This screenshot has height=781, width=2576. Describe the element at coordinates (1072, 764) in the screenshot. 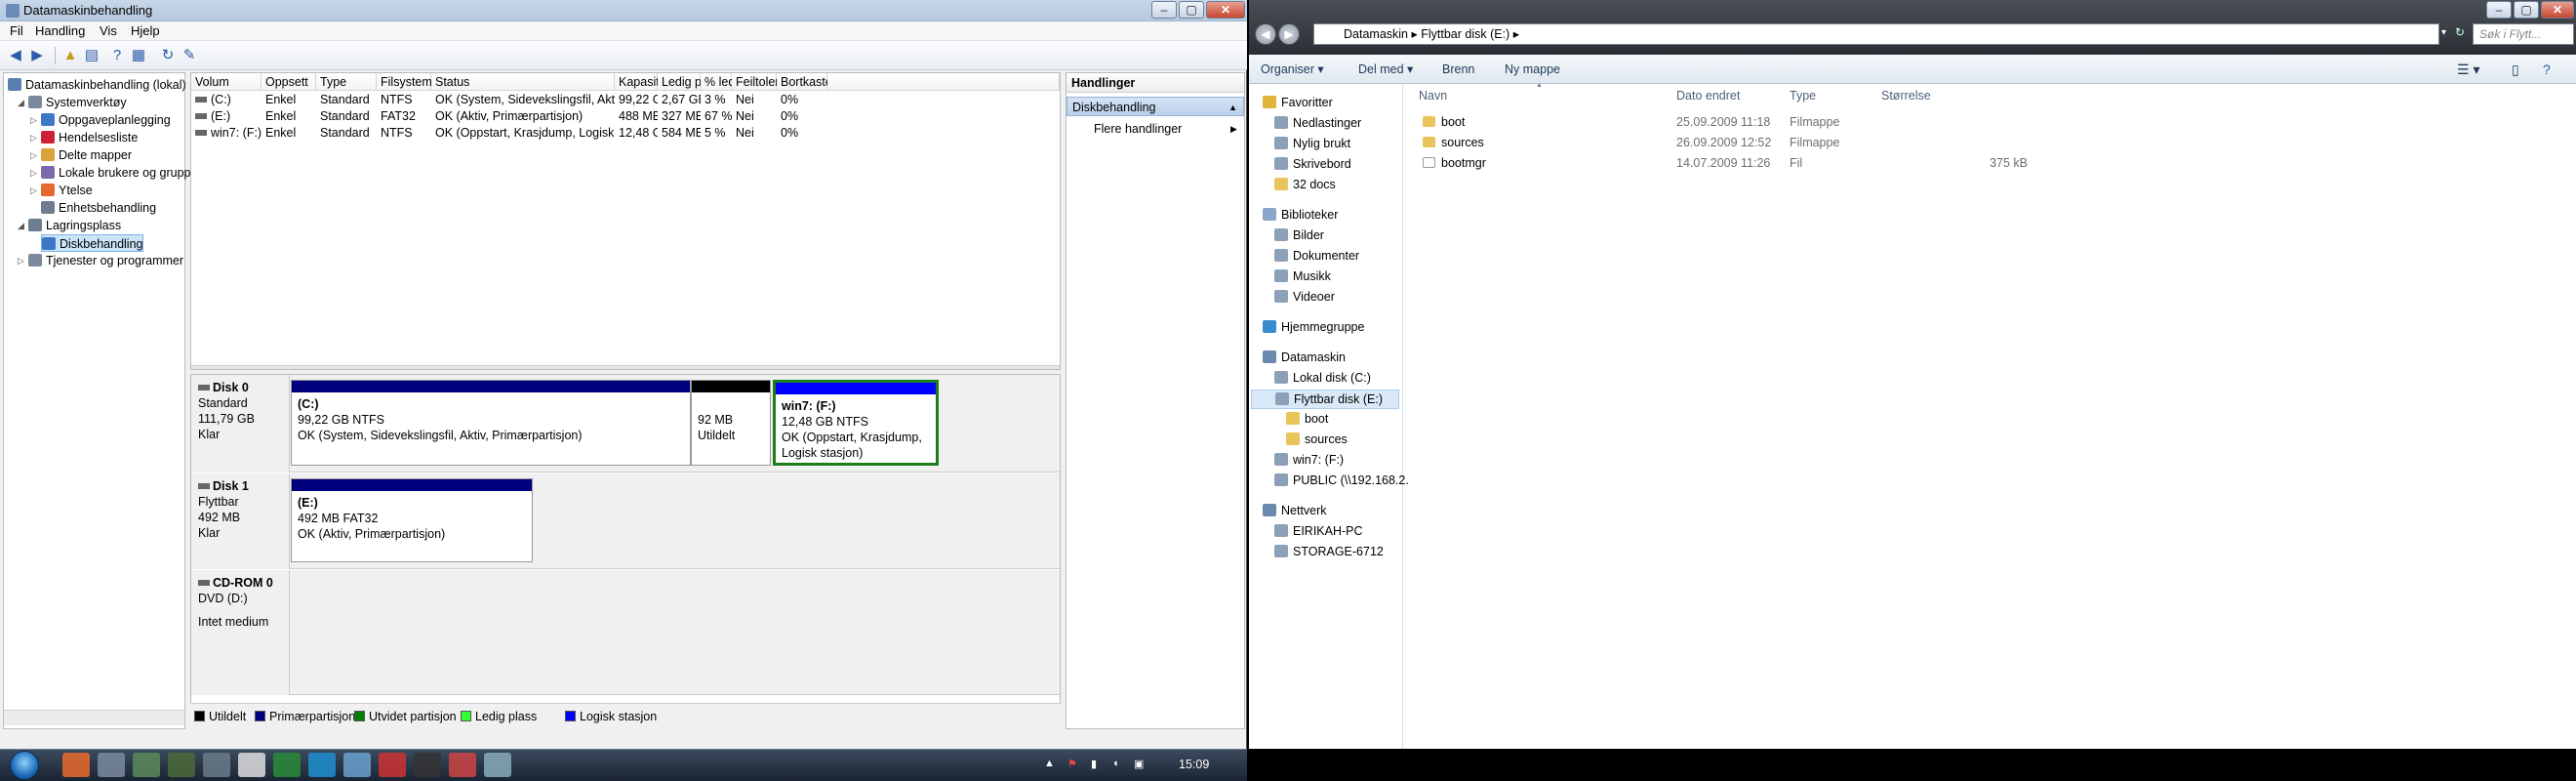

I see `flag-icon: ⚑` at that location.